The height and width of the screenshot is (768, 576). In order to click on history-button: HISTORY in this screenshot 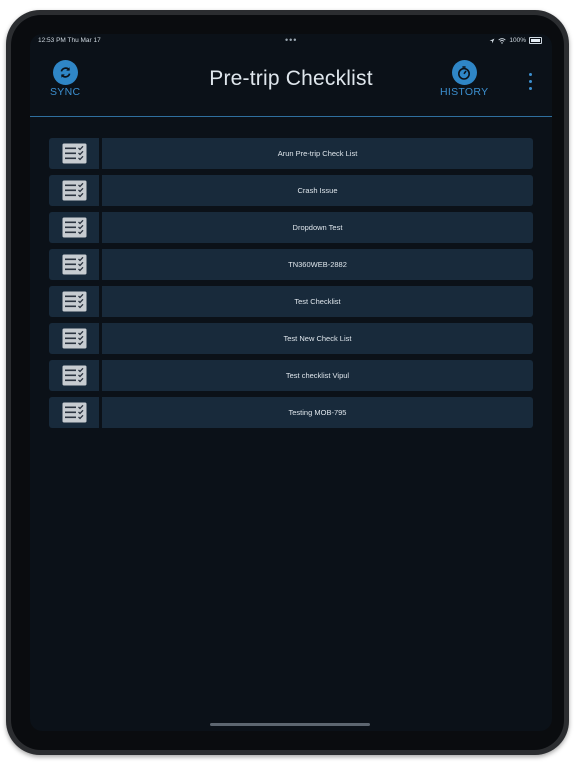, I will do `click(464, 79)`.